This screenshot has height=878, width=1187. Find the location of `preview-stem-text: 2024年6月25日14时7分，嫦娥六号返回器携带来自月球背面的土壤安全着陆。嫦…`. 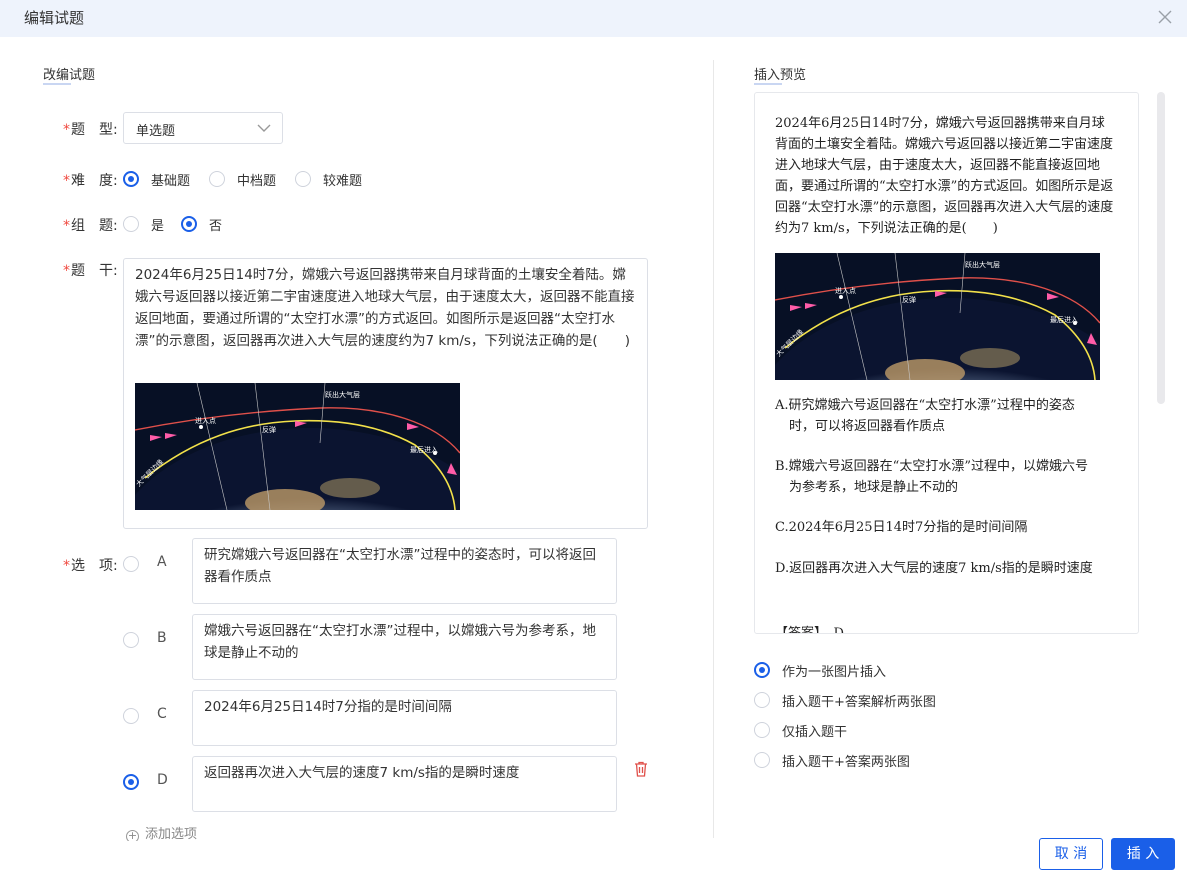

preview-stem-text: 2024年6月25日14时7分，嫦娥六号返回器携带来自月球背面的土壤安全着陆。嫦… is located at coordinates (944, 176).